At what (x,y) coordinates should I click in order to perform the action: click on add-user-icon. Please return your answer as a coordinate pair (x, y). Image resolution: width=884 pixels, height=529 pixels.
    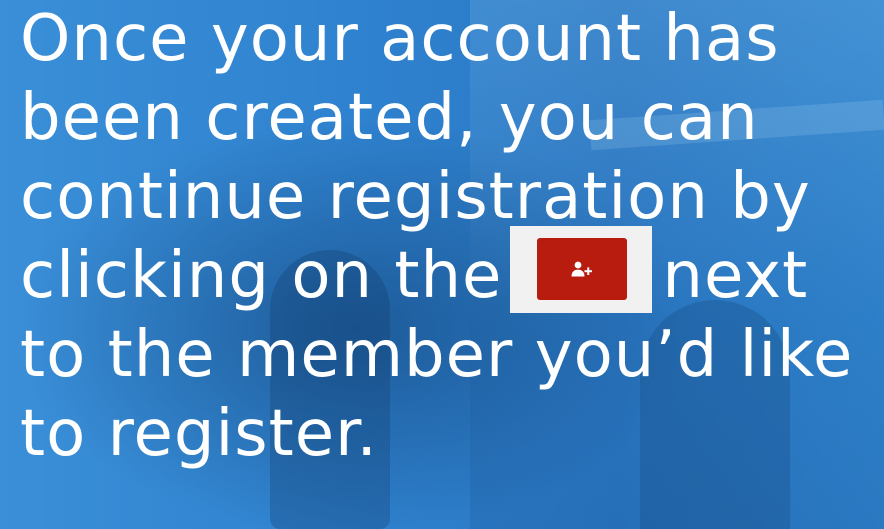
    Looking at the image, I should click on (582, 269).